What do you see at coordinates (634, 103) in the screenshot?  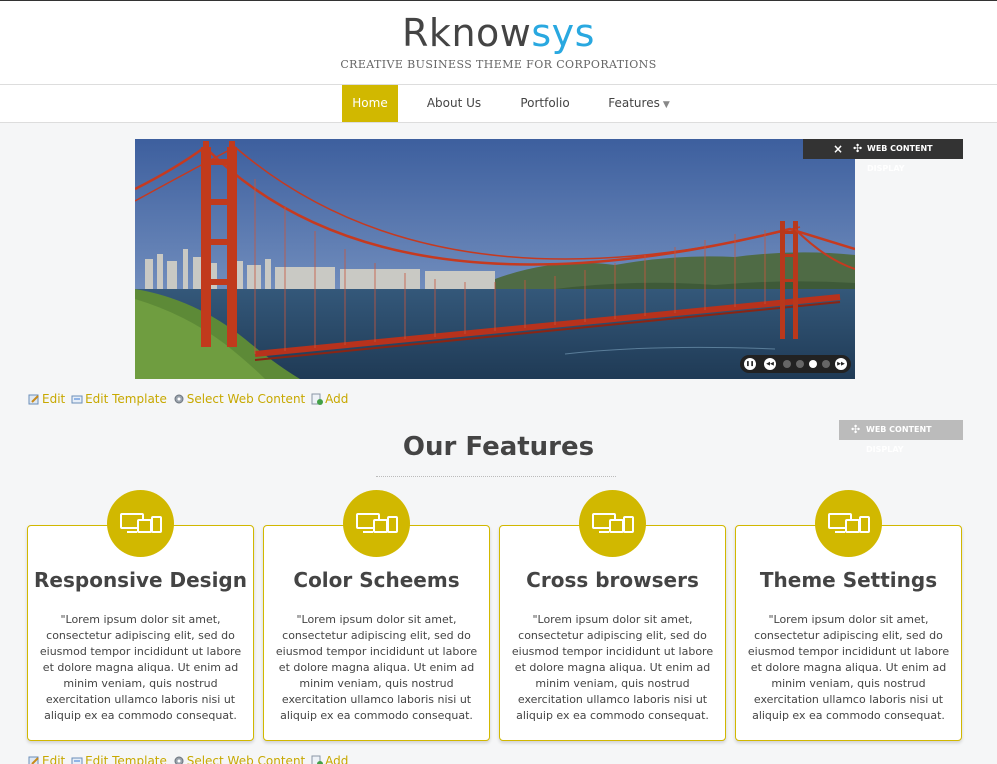 I see `nav-item-label: Features` at bounding box center [634, 103].